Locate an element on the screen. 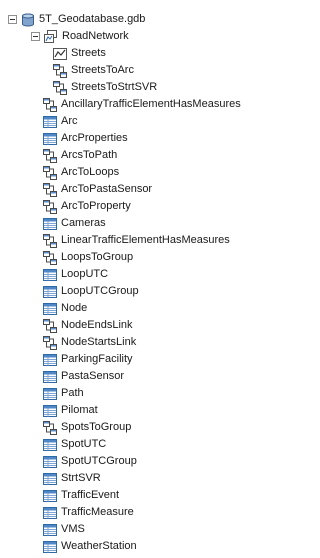 The height and width of the screenshot is (558, 320). tree-node-label: TrafficEvent is located at coordinates (90, 495).